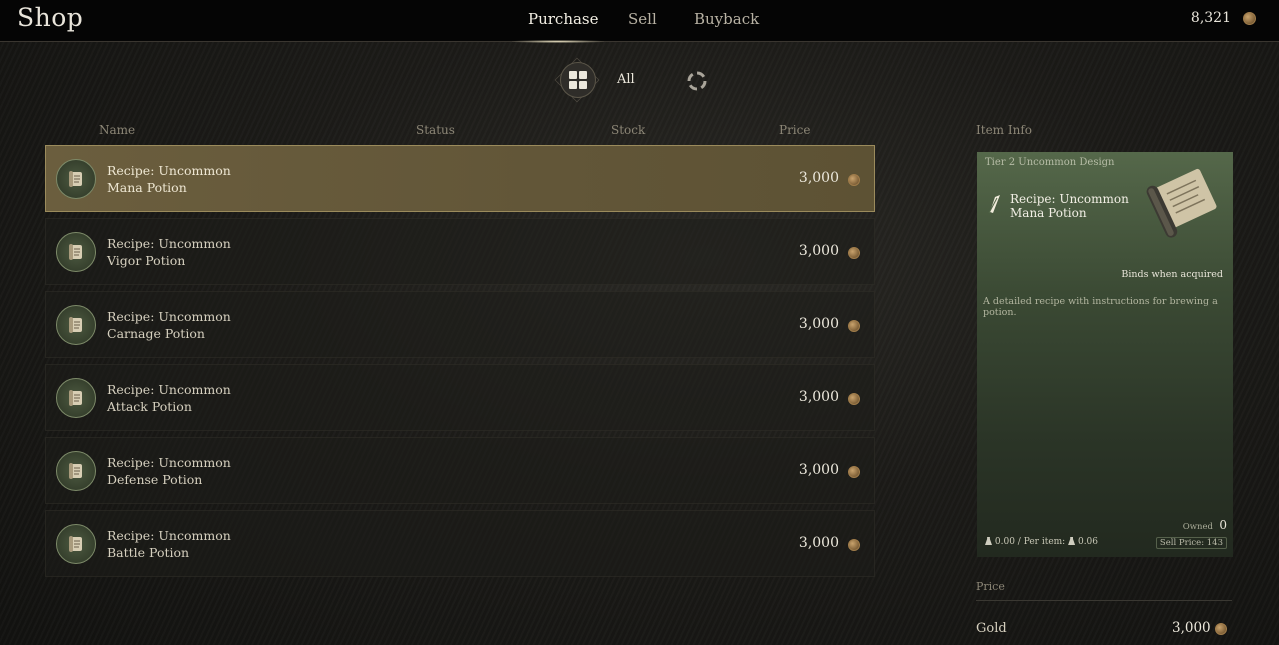  Describe the element at coordinates (169, 544) in the screenshot. I see `item-name: Recipe: Uncommon Battle Potion` at that location.